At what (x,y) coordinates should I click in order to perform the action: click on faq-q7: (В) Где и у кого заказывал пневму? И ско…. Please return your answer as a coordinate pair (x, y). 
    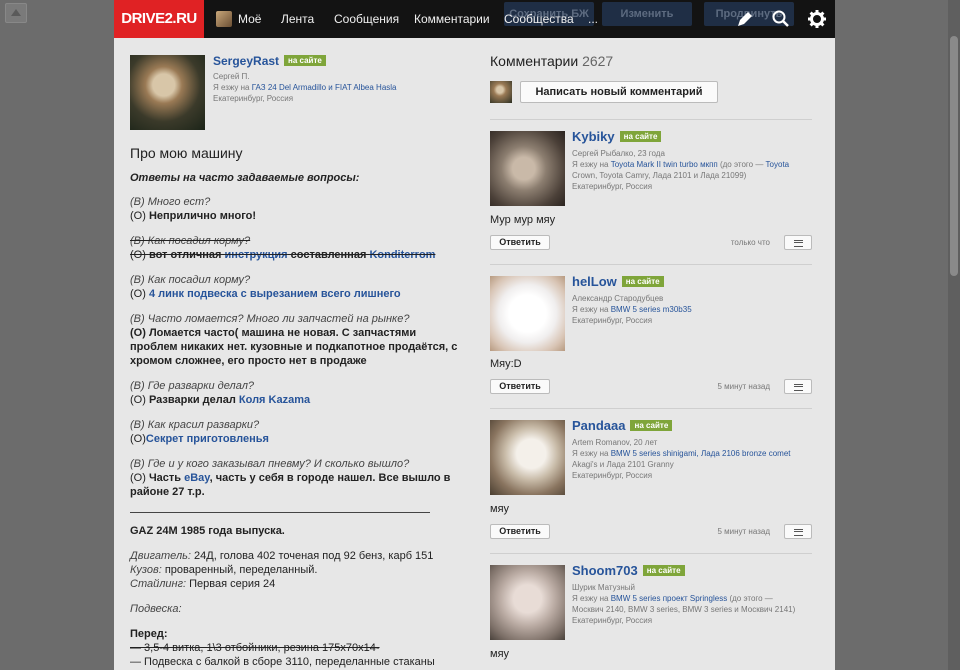
    Looking at the image, I should click on (270, 464).